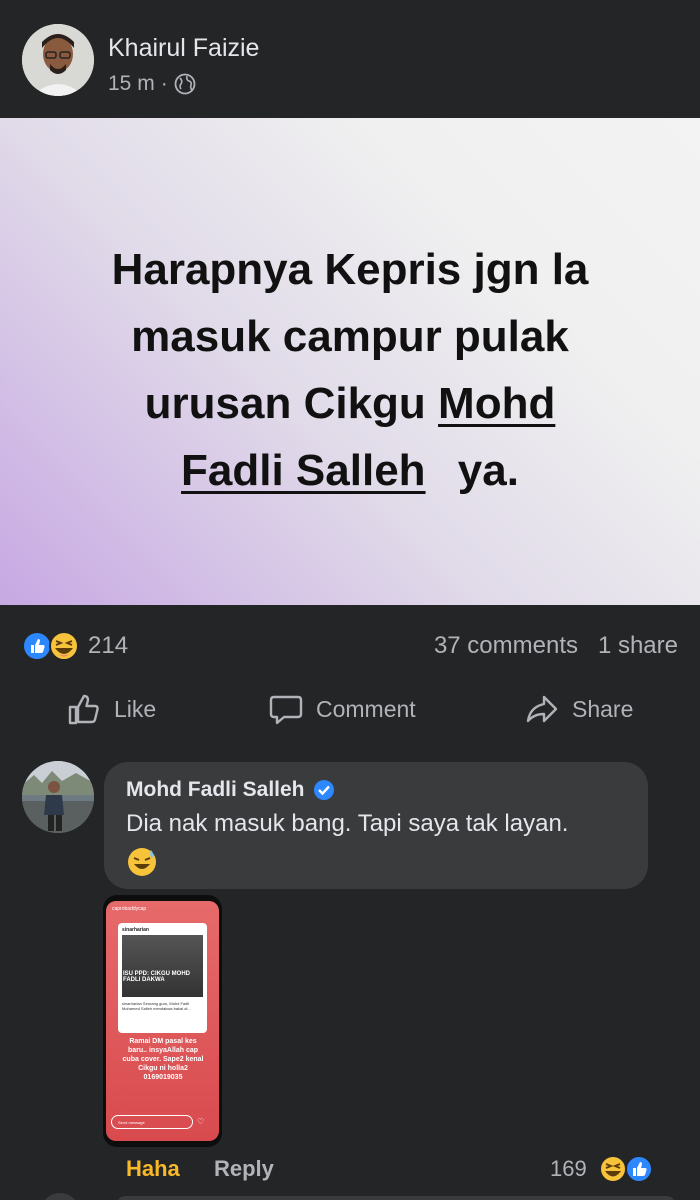 The image size is (700, 1200). Describe the element at coordinates (152, 1122) in the screenshot. I see `story-message-input: Send message` at that location.